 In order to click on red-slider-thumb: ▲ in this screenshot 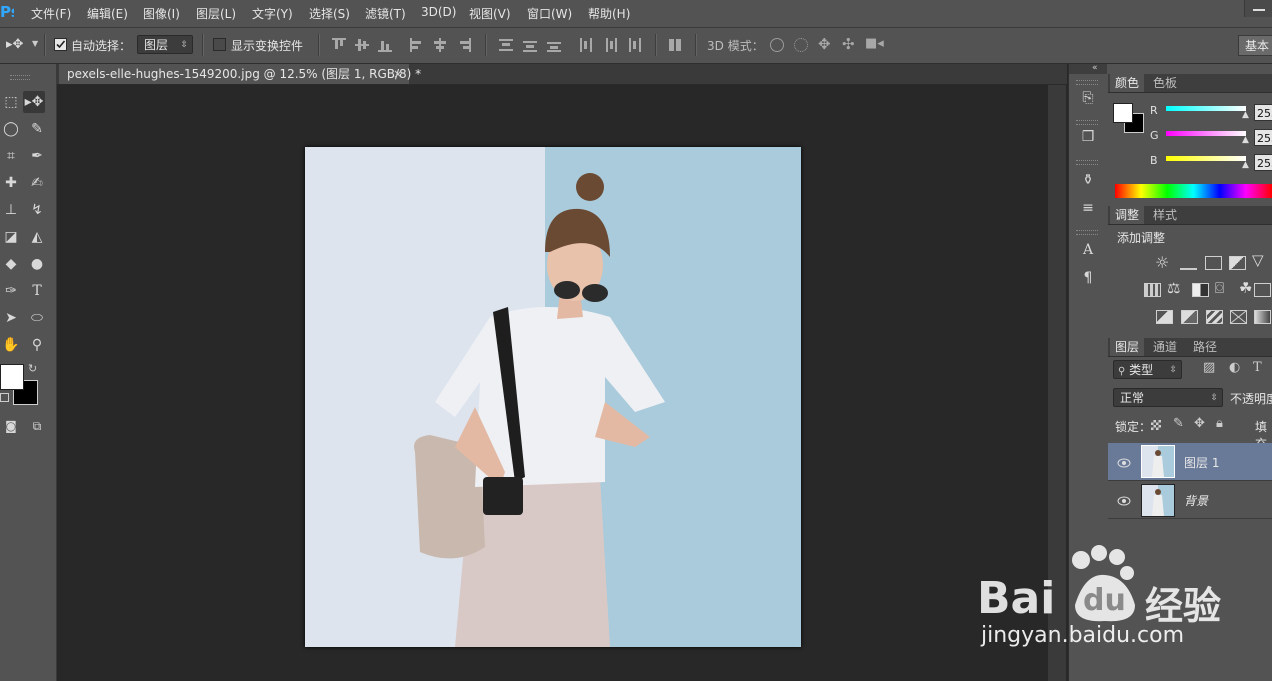, I will do `click(1245, 115)`.